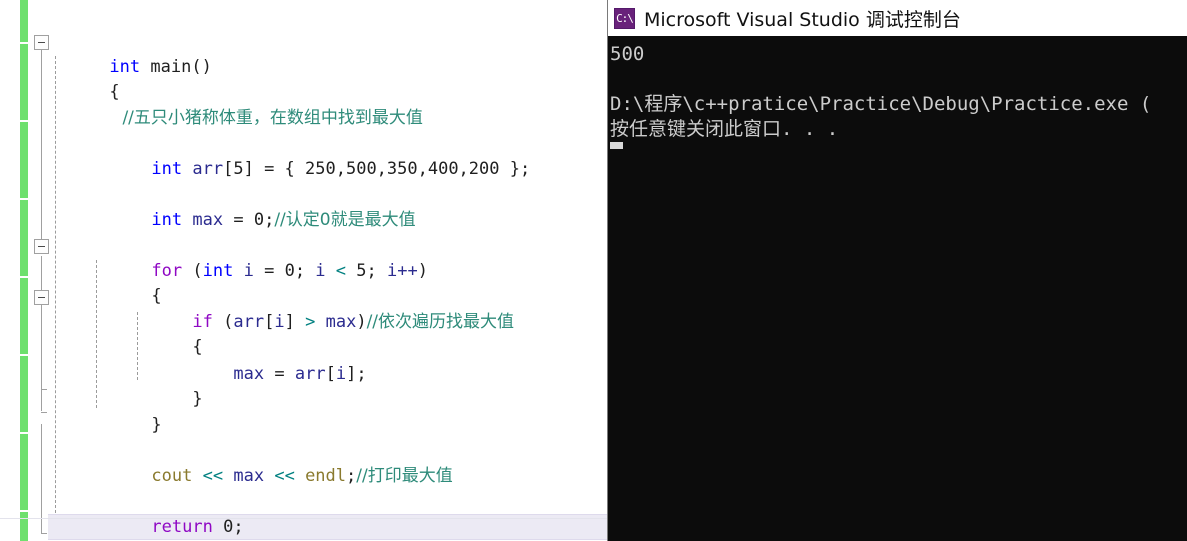 The width and height of the screenshot is (1187, 541). I want to click on token-array-values: 250,500,350,400,200, so click(402, 169).